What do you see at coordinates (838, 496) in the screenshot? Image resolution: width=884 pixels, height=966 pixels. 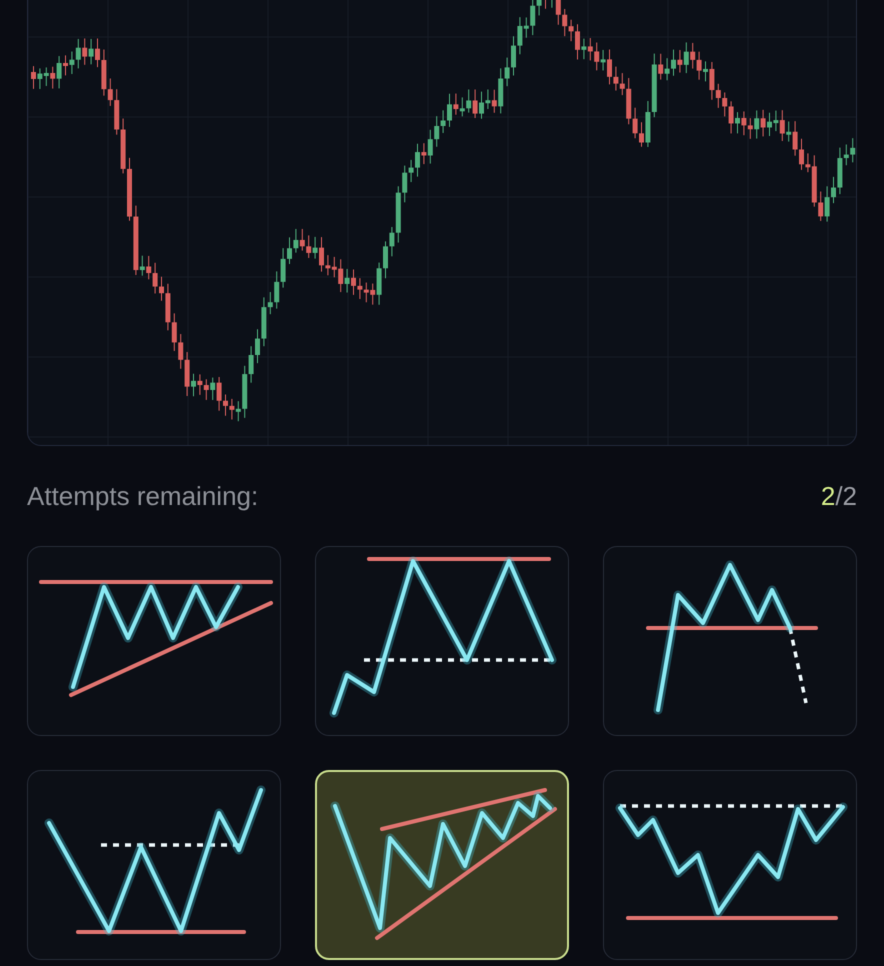 I see `attempts-count: 2/2` at bounding box center [838, 496].